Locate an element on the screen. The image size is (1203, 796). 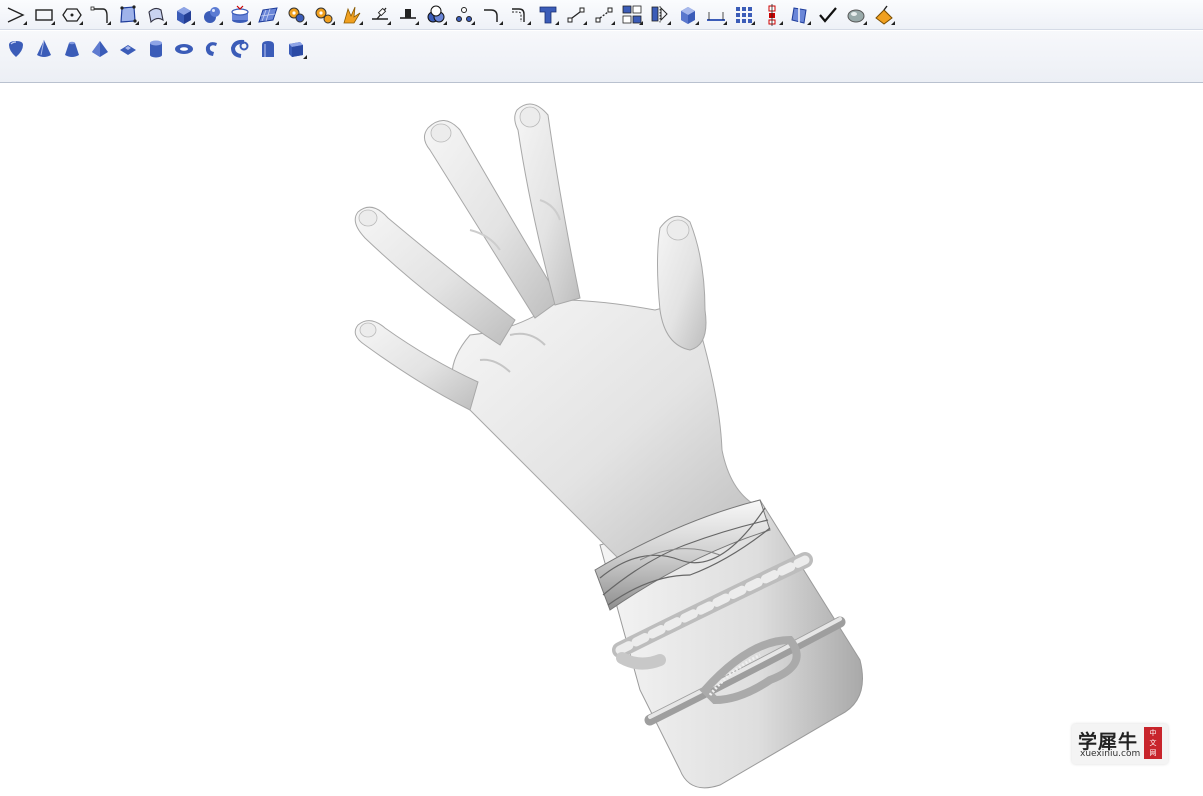
box-icon is located at coordinates (296, 49).